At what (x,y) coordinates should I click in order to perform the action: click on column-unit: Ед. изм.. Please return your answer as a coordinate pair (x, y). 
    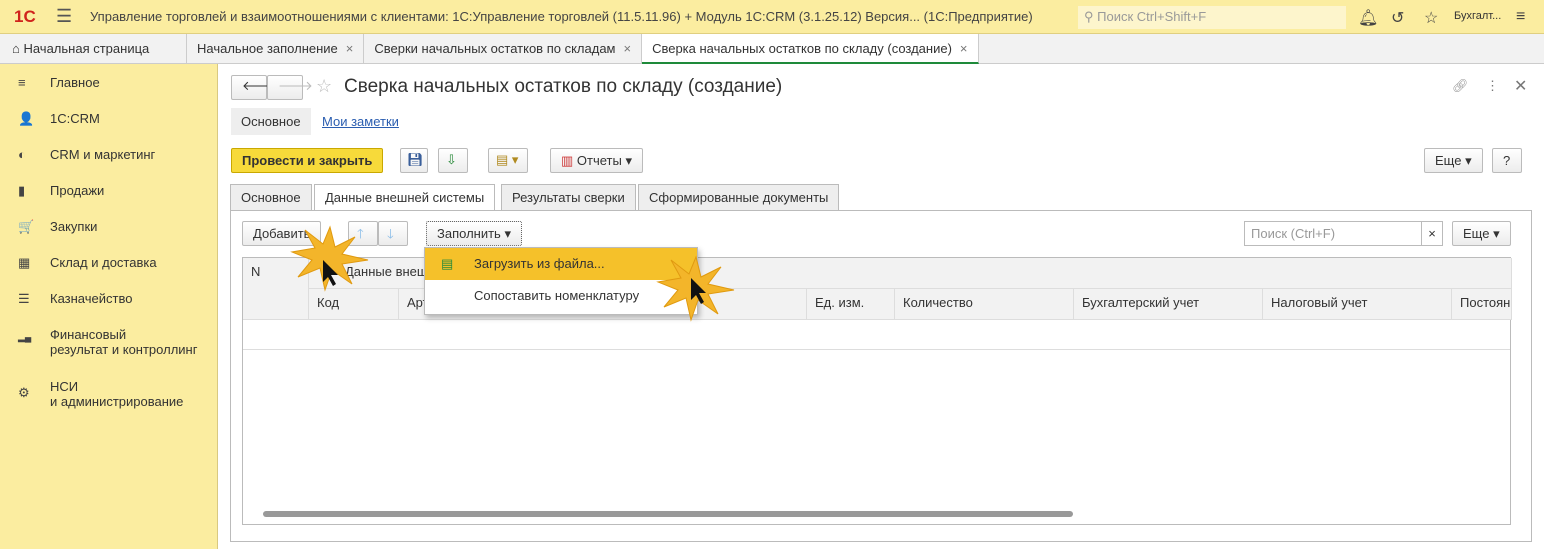
    Looking at the image, I should click on (851, 304).